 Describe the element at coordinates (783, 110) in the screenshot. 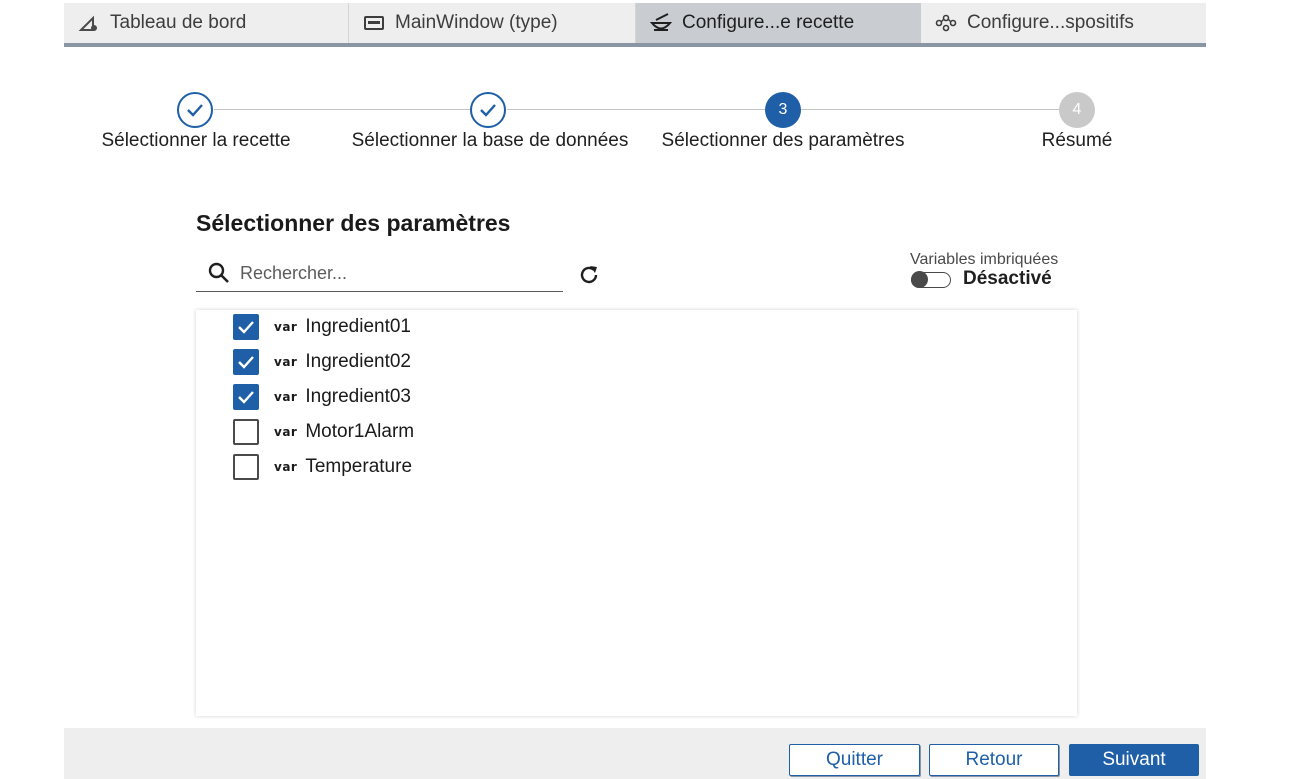

I see `step-3-indicator: 3` at that location.